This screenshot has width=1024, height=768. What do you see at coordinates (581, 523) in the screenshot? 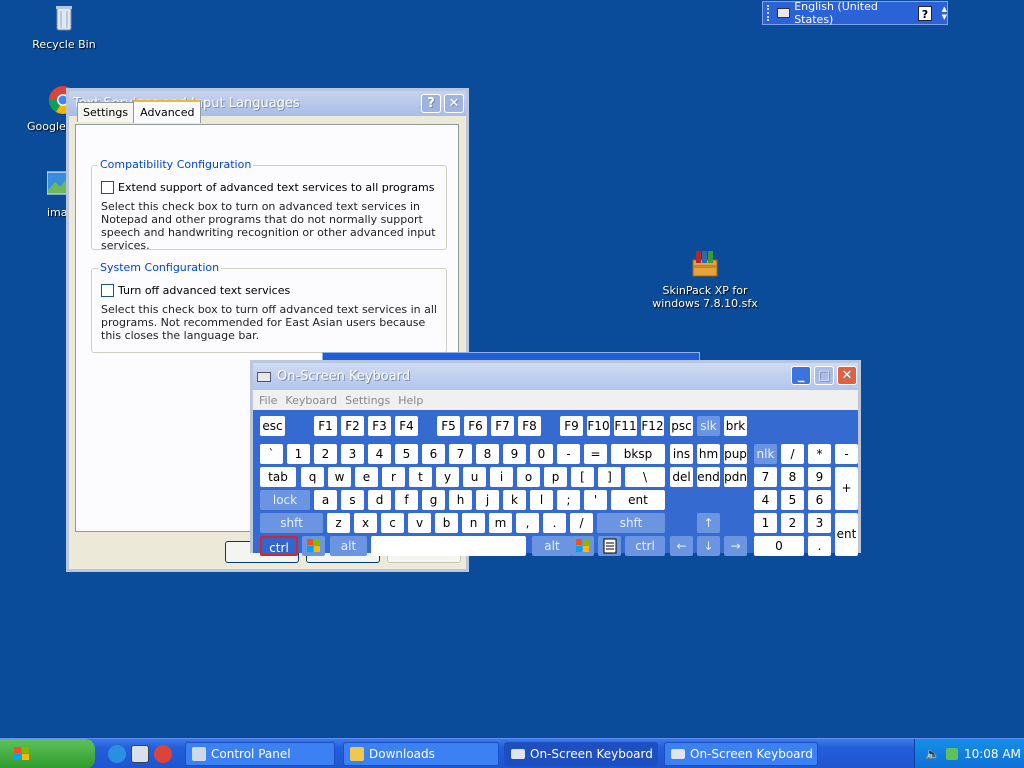
I see `key-slash: /` at bounding box center [581, 523].